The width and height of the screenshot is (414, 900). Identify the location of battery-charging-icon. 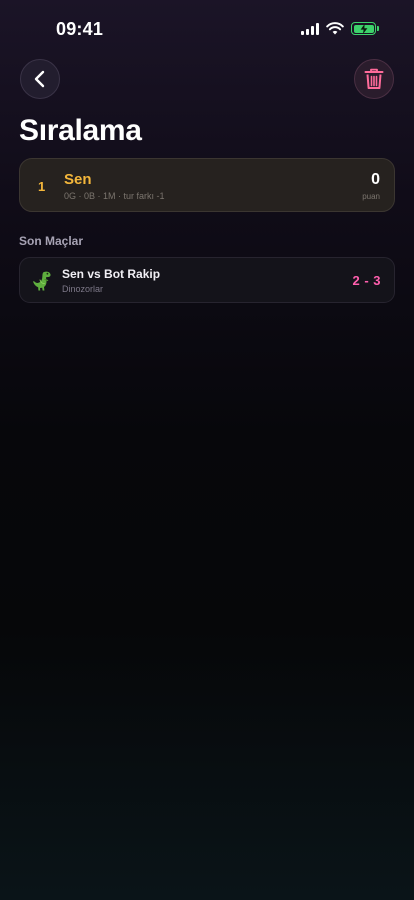
(365, 28).